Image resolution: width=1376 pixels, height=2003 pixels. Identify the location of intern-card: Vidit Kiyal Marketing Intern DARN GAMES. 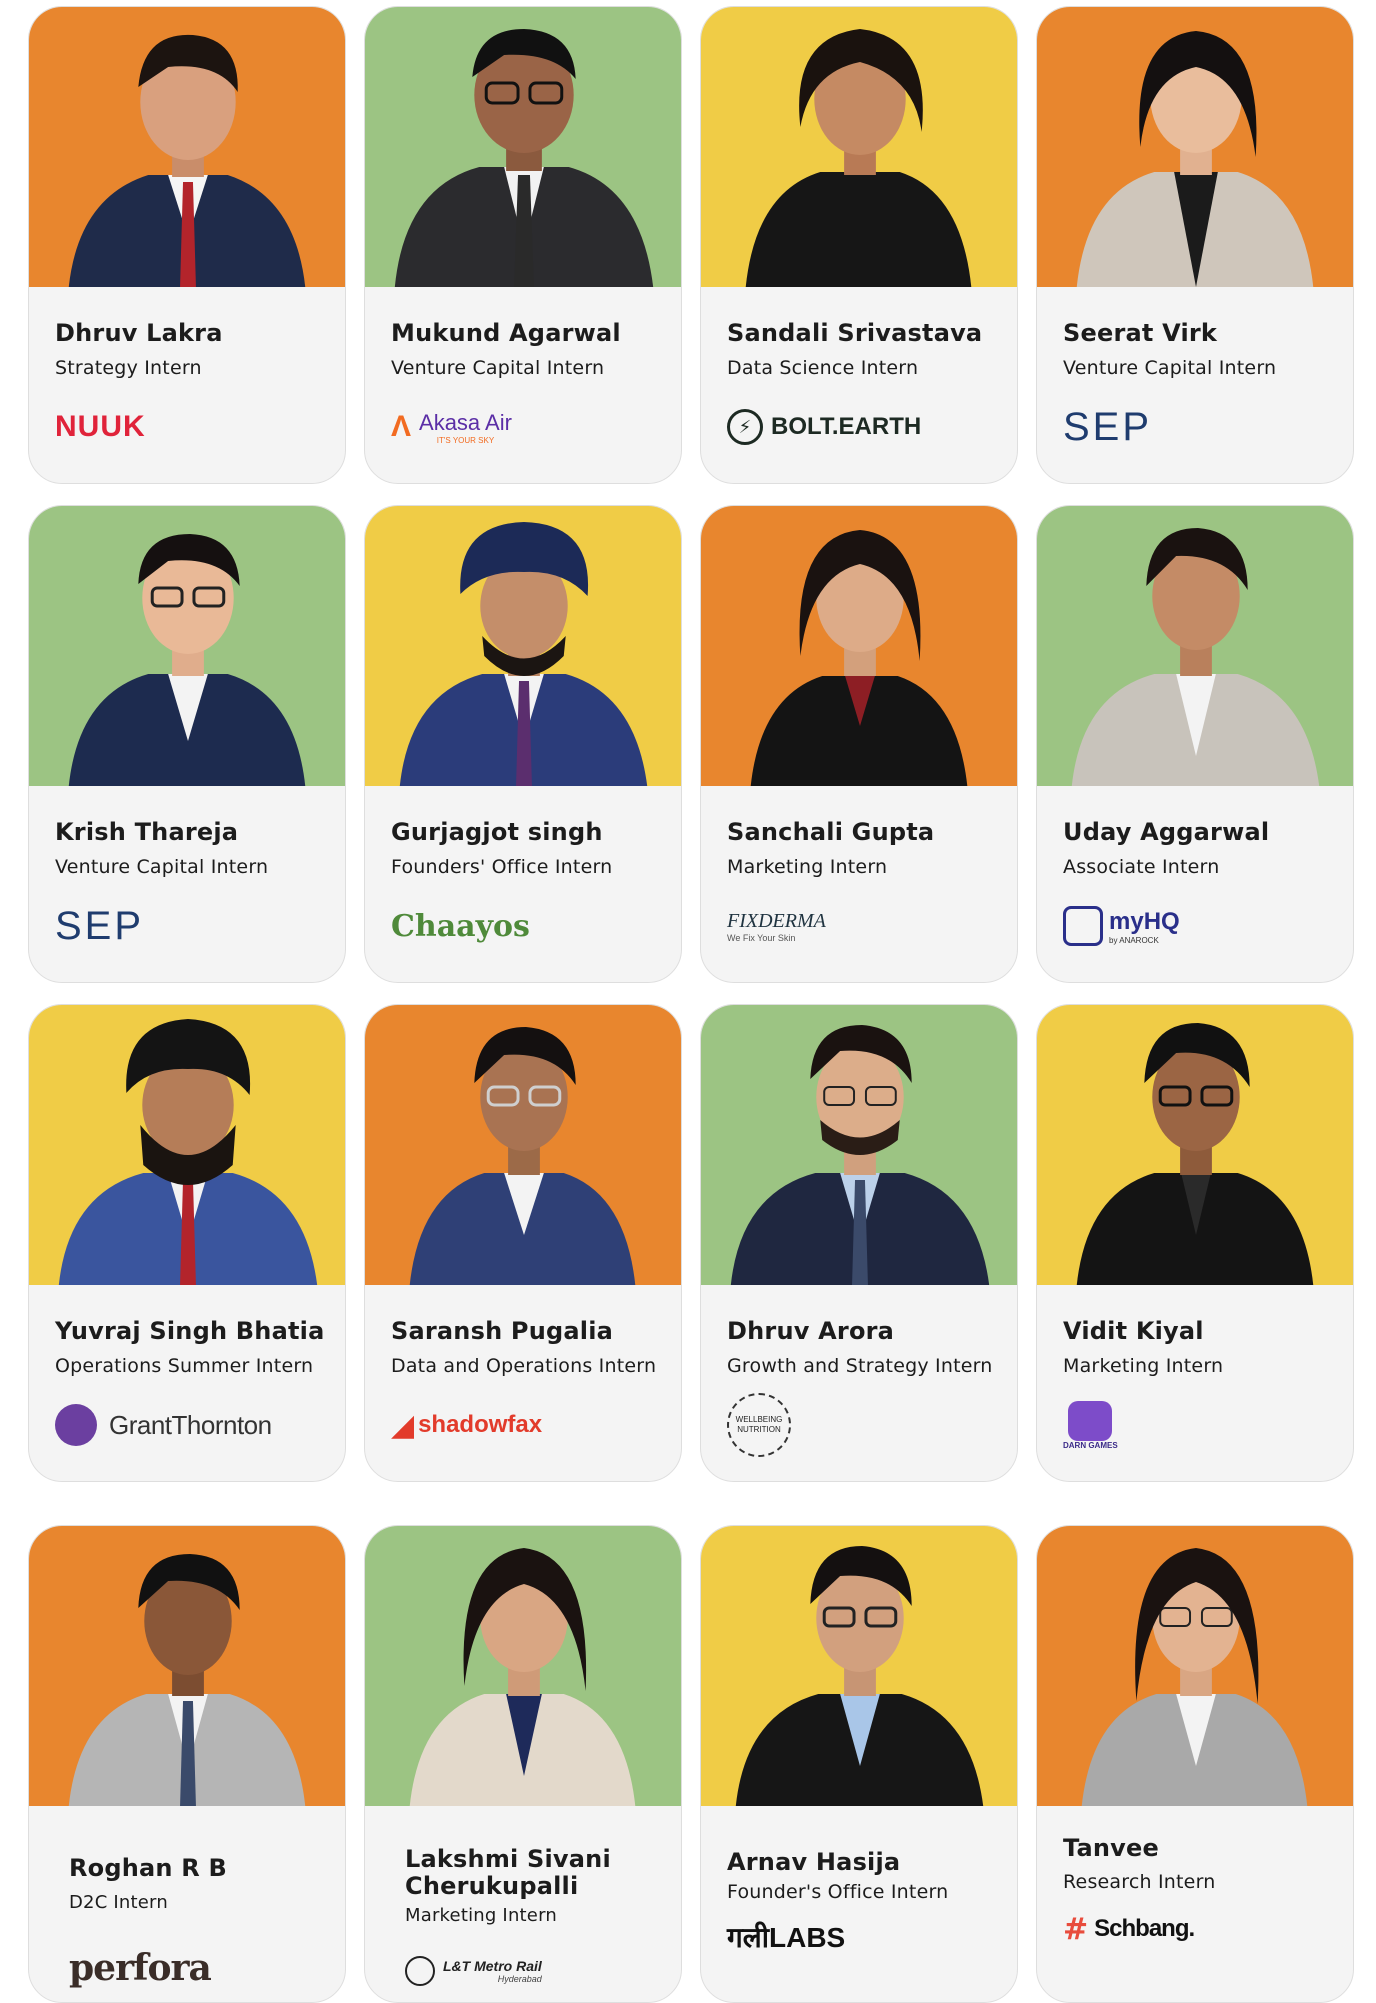
(1195, 1243).